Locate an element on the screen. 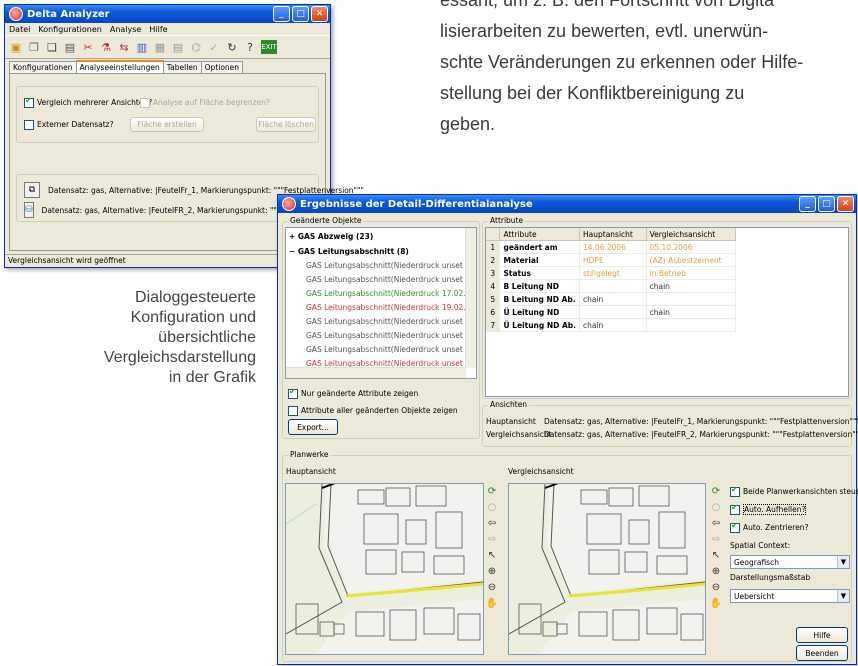 The image size is (858, 666). tree-hscrollbar is located at coordinates (376, 372).